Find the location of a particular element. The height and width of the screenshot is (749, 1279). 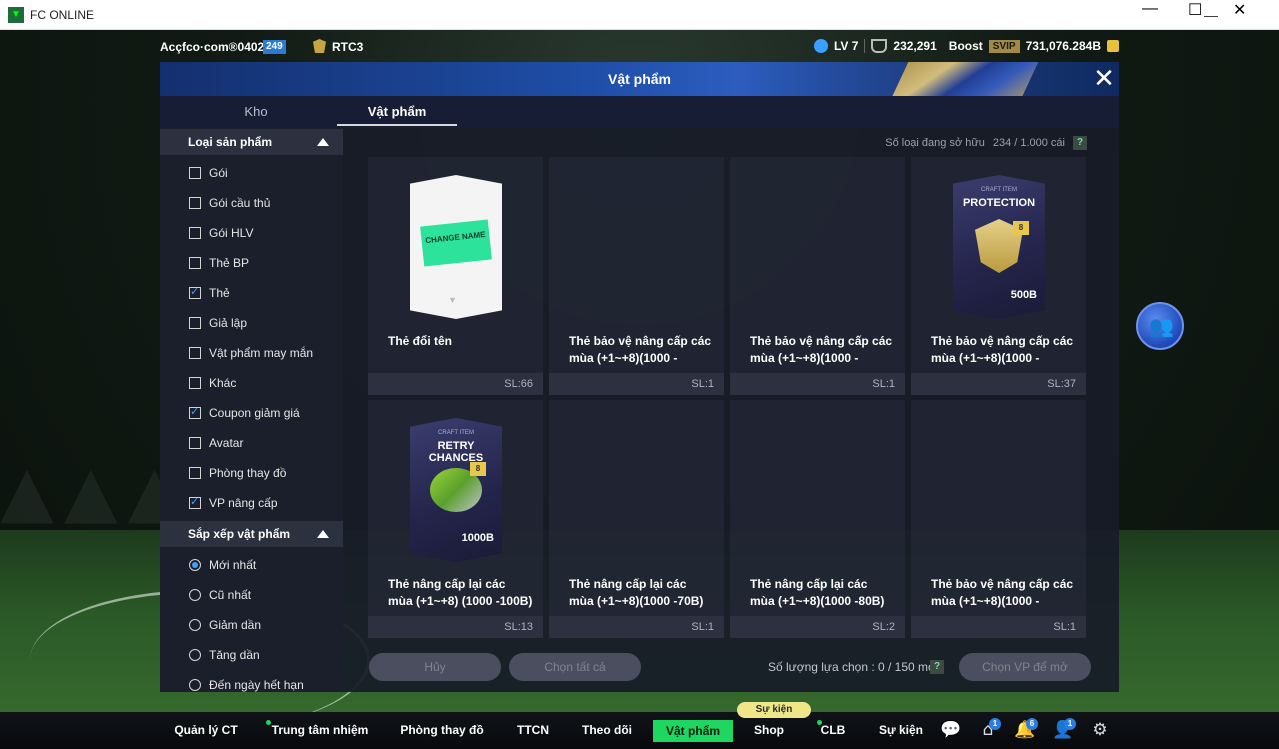

sort-tang-dan: Tăng dần is located at coordinates (251, 655).